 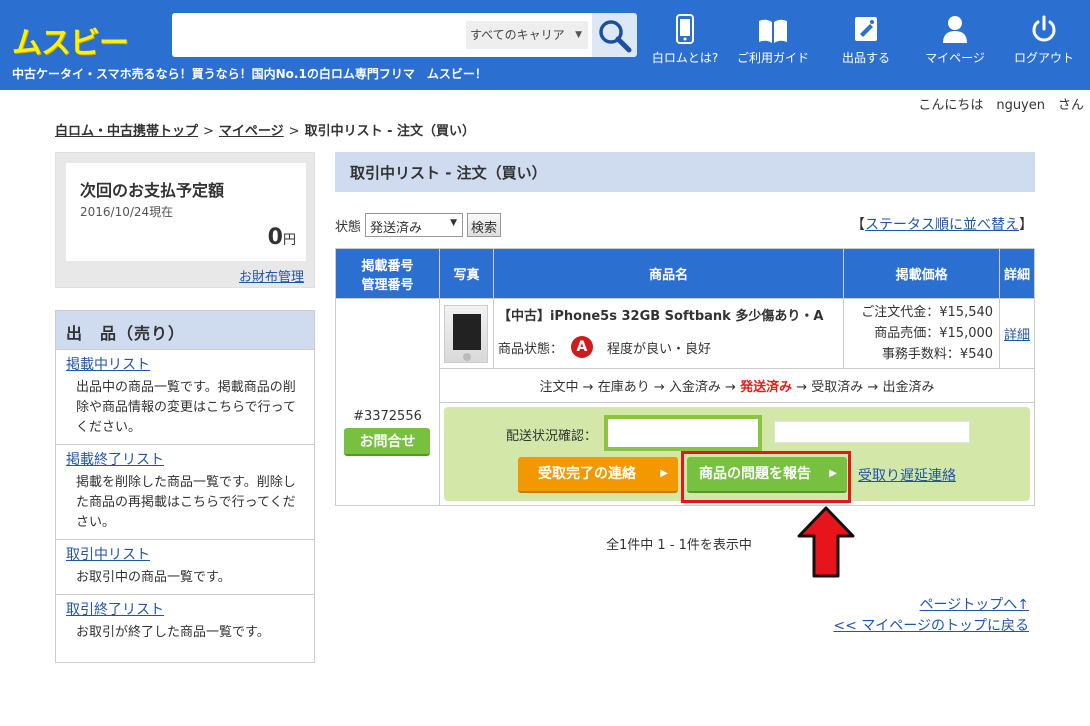 What do you see at coordinates (931, 625) in the screenshot?
I see `back-to-mypage-link: << マイページのトップに戻る` at bounding box center [931, 625].